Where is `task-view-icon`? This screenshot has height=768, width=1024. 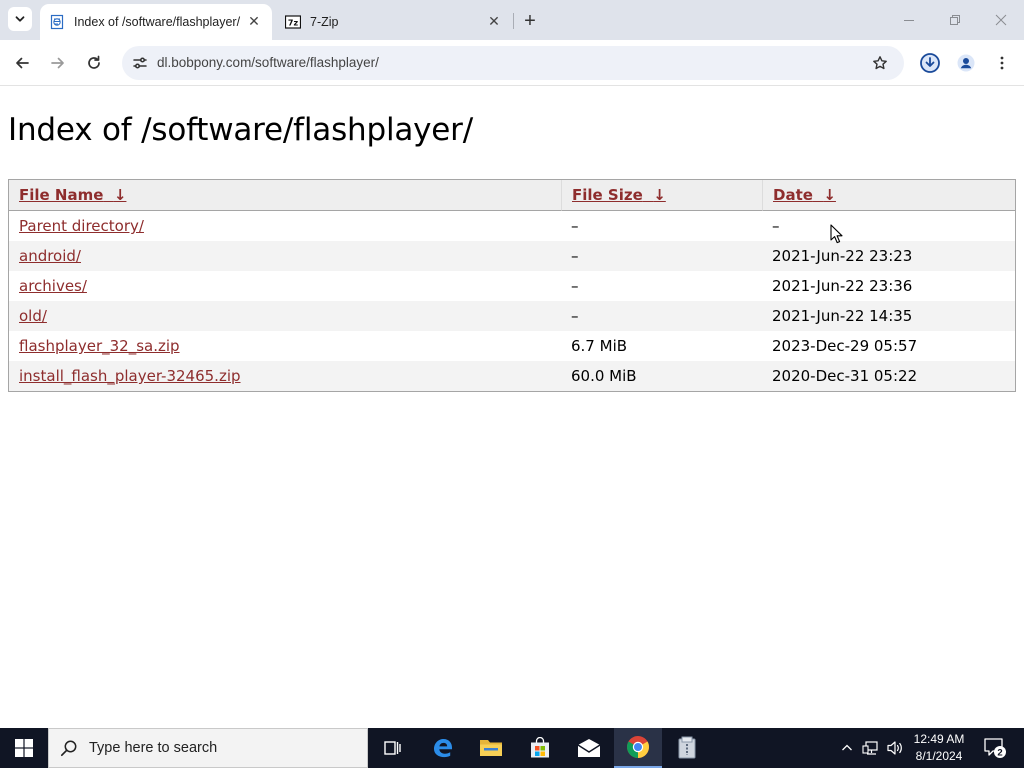
task-view-icon is located at coordinates (392, 748).